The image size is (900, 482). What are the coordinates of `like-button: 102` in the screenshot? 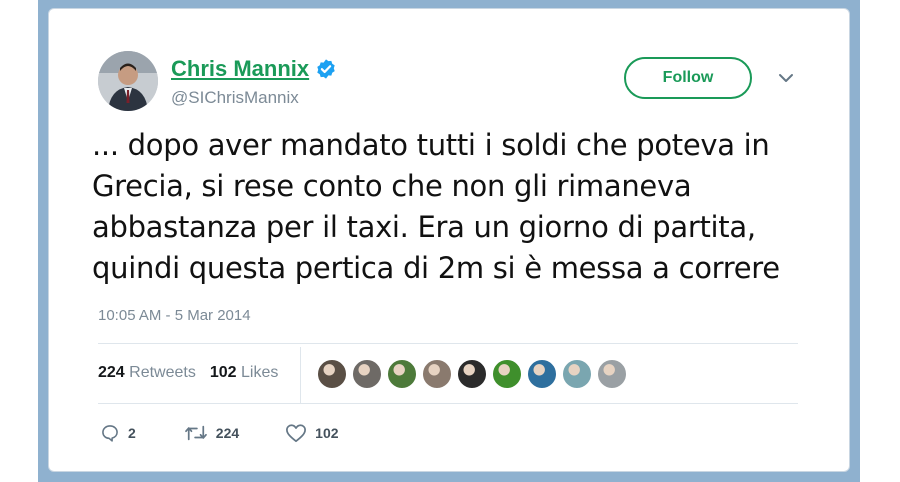 It's located at (312, 433).